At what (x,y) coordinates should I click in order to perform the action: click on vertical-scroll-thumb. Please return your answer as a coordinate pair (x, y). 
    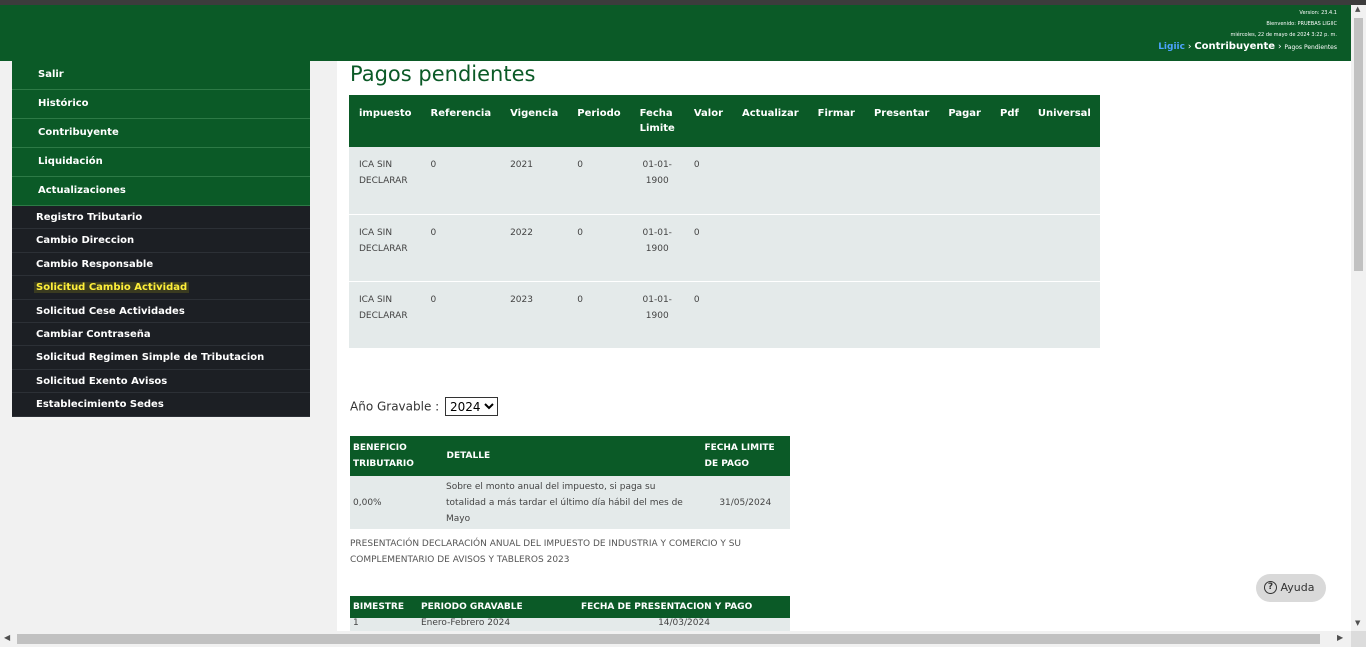
    Looking at the image, I should click on (1358, 144).